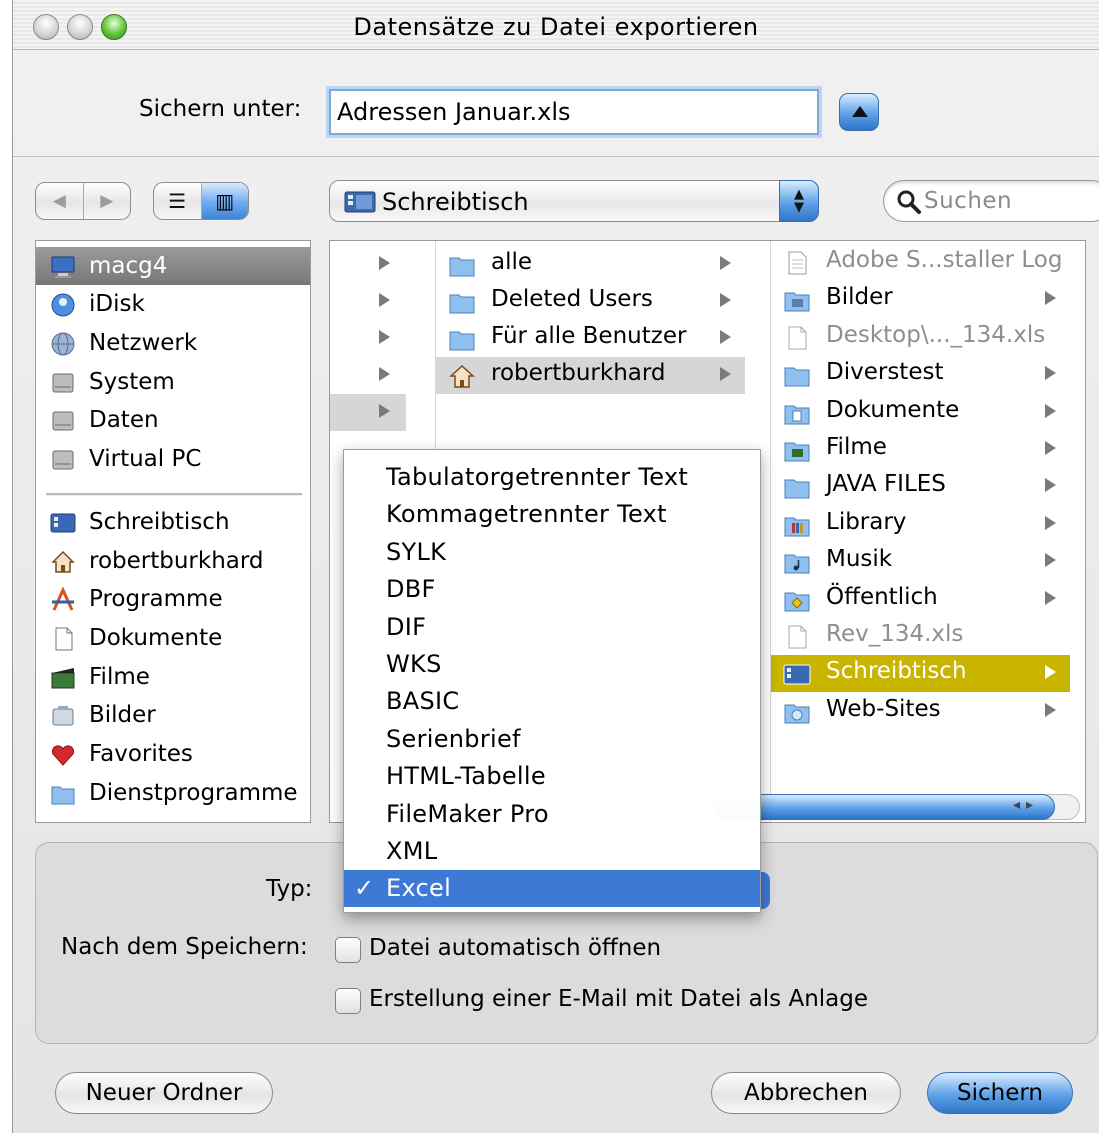  Describe the element at coordinates (552, 739) in the screenshot. I see `menu-item: Serienbrief` at that location.